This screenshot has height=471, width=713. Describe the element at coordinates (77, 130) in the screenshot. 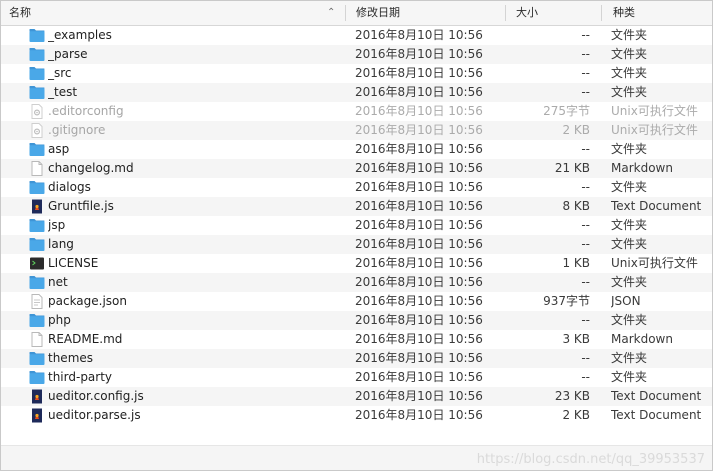

I see `file-name: .gitignore` at that location.